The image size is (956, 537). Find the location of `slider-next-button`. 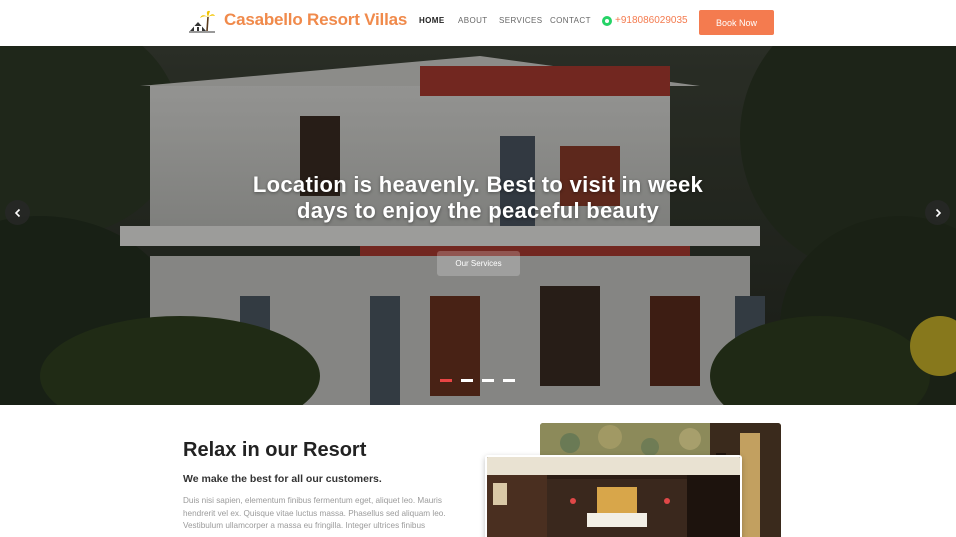

slider-next-button is located at coordinates (937, 212).